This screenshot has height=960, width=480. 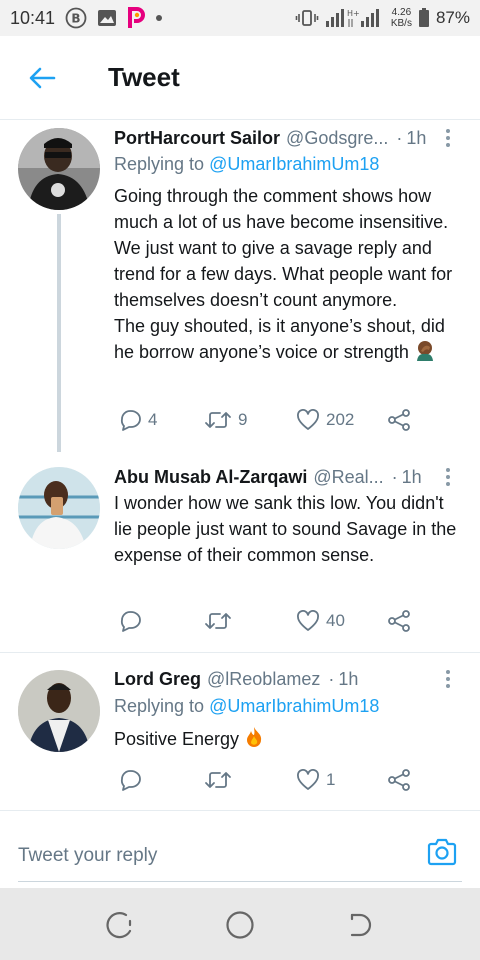 I want to click on status-bar: 10:41 B H+ 4.26 KB/s 87%, so click(x=240, y=18).